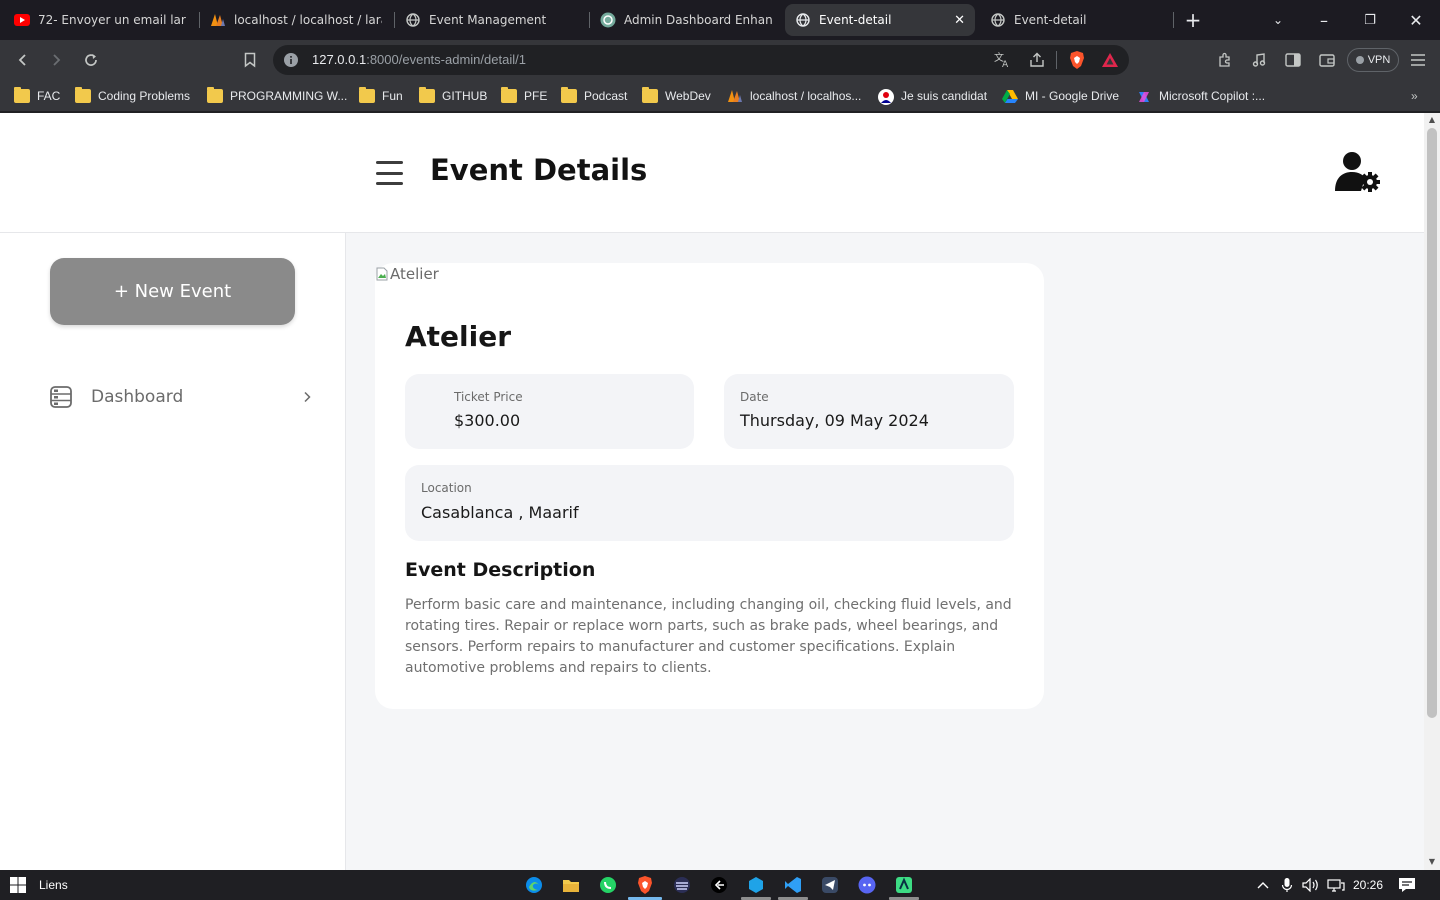 This screenshot has width=1440, height=900. I want to click on android-studio-icon, so click(904, 885).